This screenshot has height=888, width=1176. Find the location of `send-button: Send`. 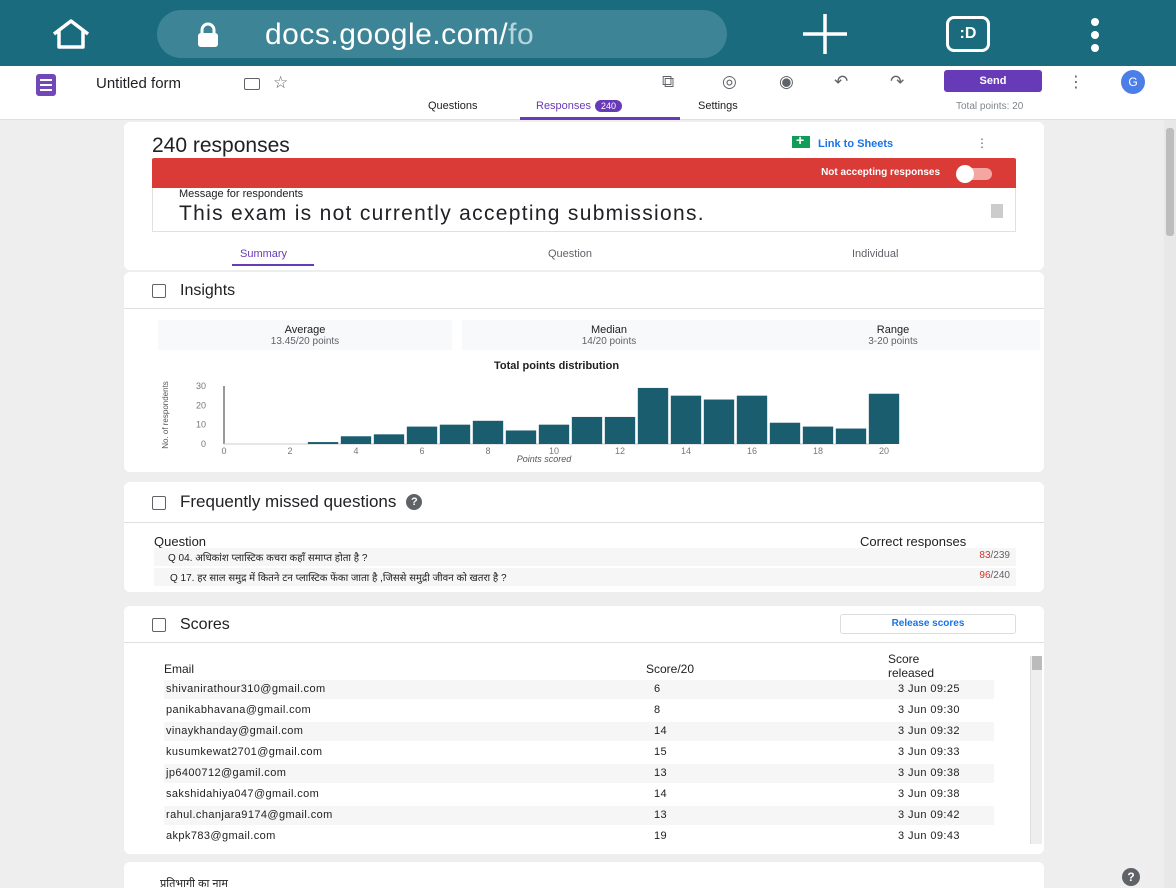

send-button: Send is located at coordinates (993, 81).